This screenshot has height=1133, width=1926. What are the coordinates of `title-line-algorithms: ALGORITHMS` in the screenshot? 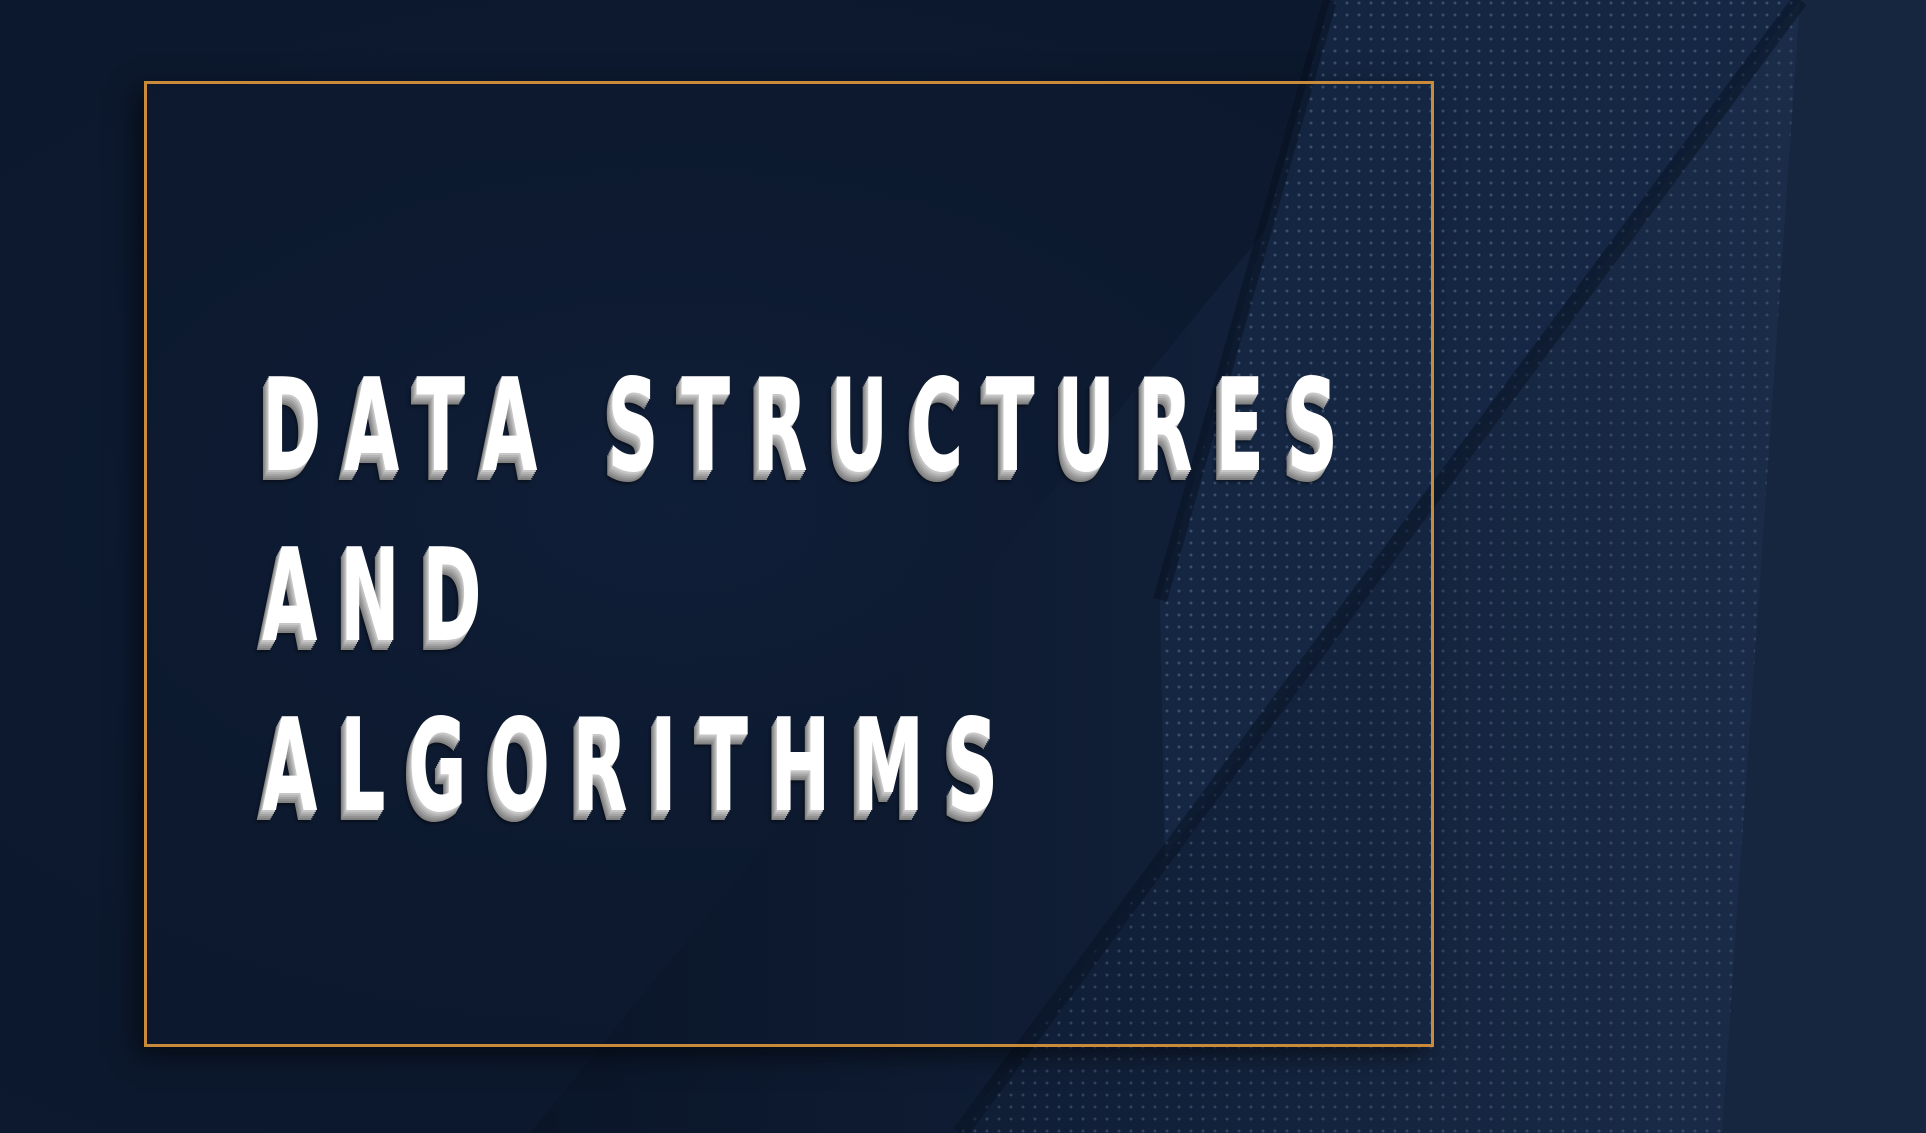 It's located at (641, 766).